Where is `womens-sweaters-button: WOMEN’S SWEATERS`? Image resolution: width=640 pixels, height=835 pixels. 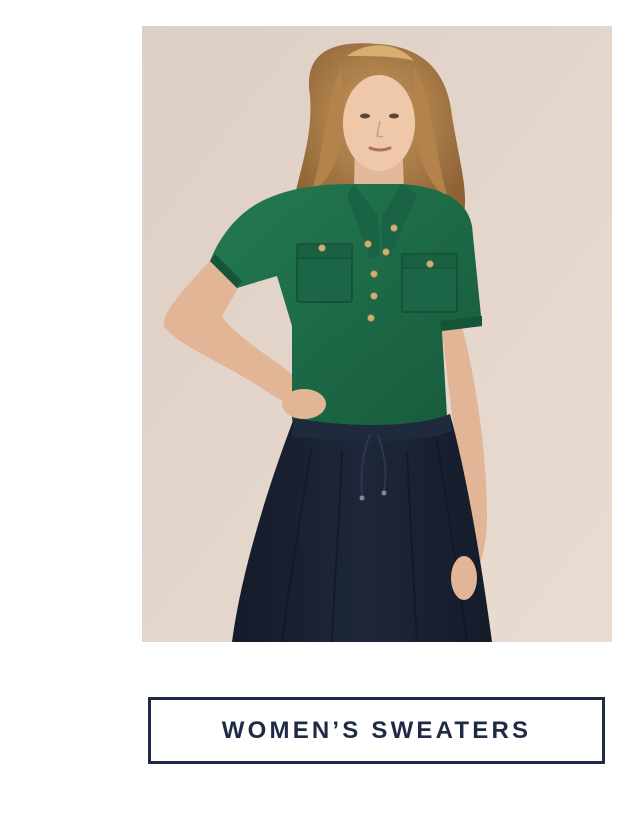 womens-sweaters-button: WOMEN’S SWEATERS is located at coordinates (376, 730).